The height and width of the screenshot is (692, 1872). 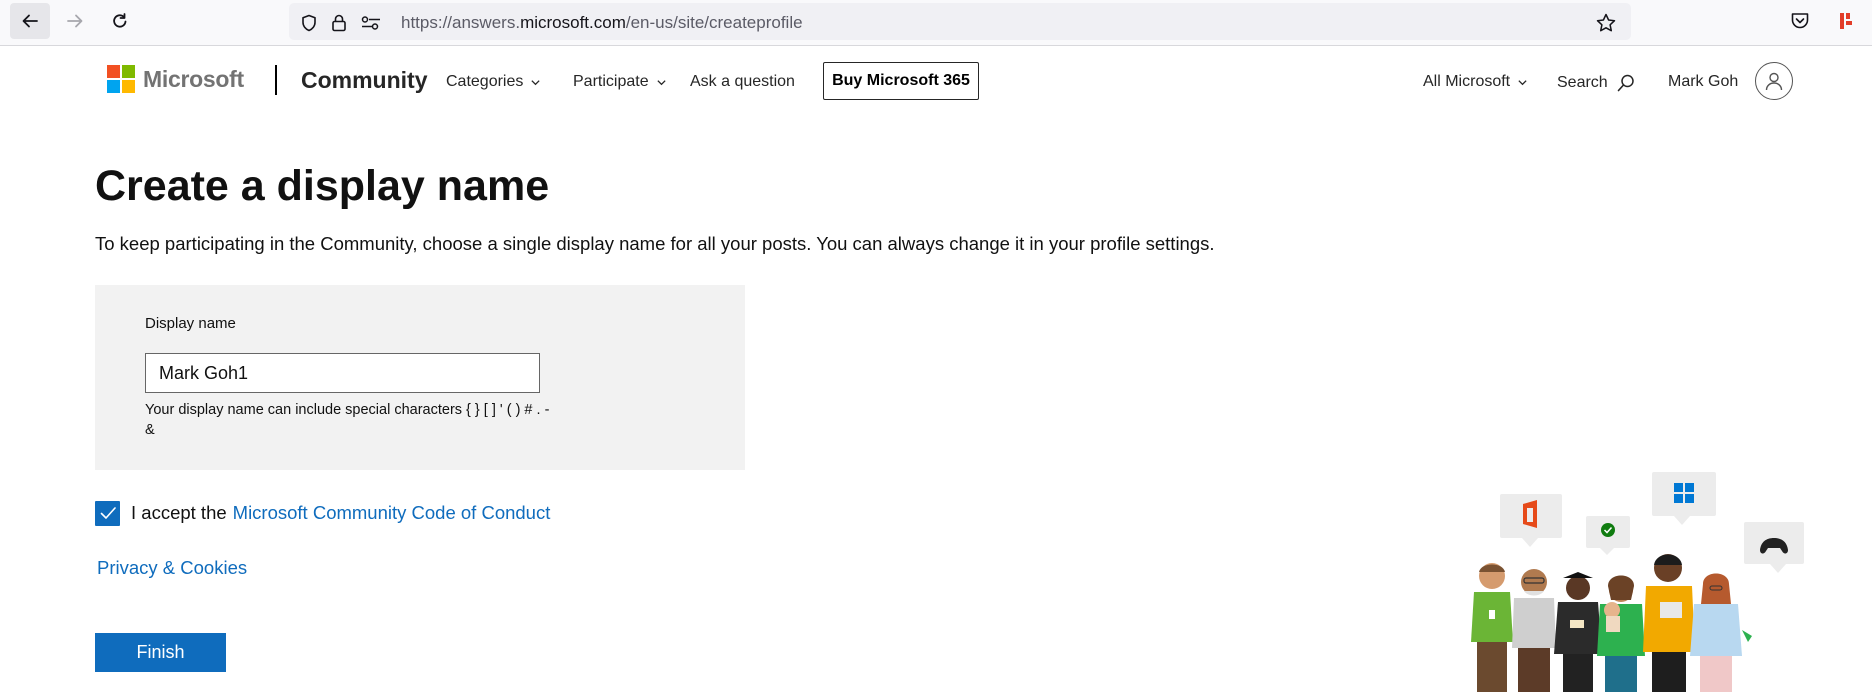 What do you see at coordinates (1531, 520) in the screenshot?
I see `office-bubble-icon` at bounding box center [1531, 520].